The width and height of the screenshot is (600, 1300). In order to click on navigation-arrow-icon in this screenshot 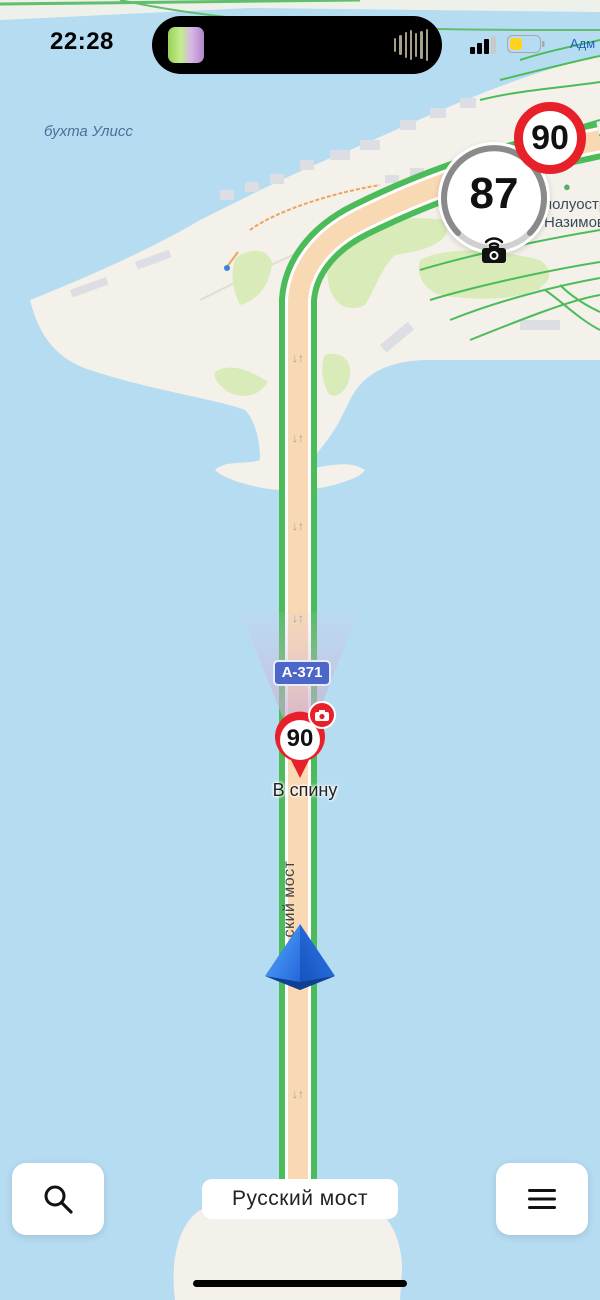, I will do `click(300, 957)`.